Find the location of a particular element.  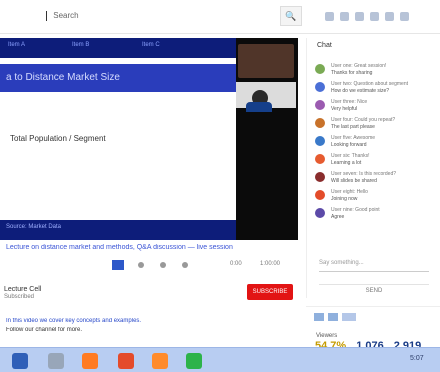

time-current: 0:00 is located at coordinates (236, 264).